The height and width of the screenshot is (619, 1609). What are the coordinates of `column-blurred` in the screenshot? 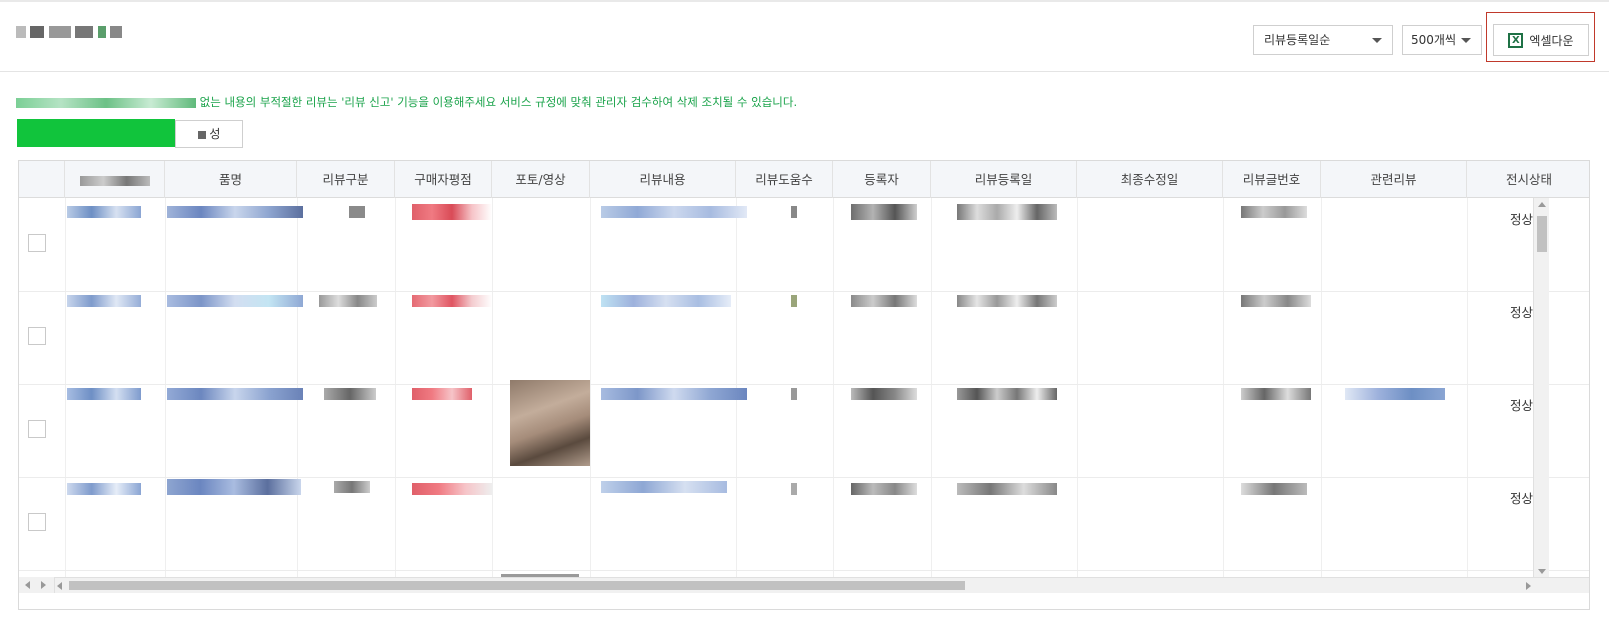 It's located at (115, 179).